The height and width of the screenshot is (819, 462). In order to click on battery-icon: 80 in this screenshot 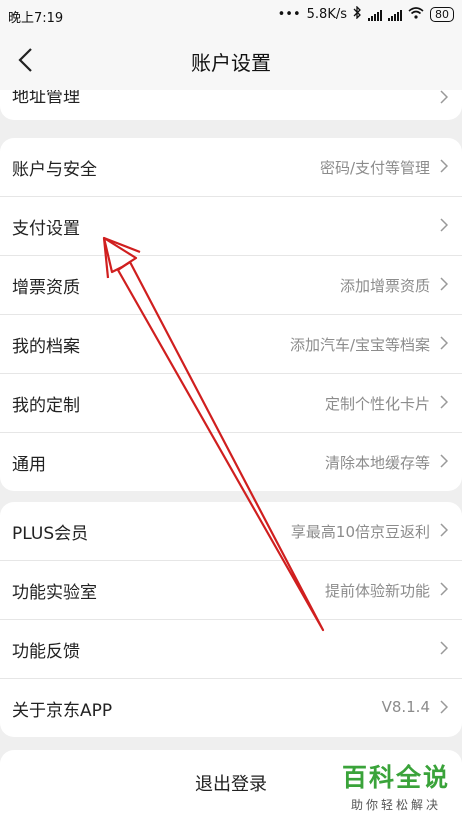, I will do `click(442, 14)`.